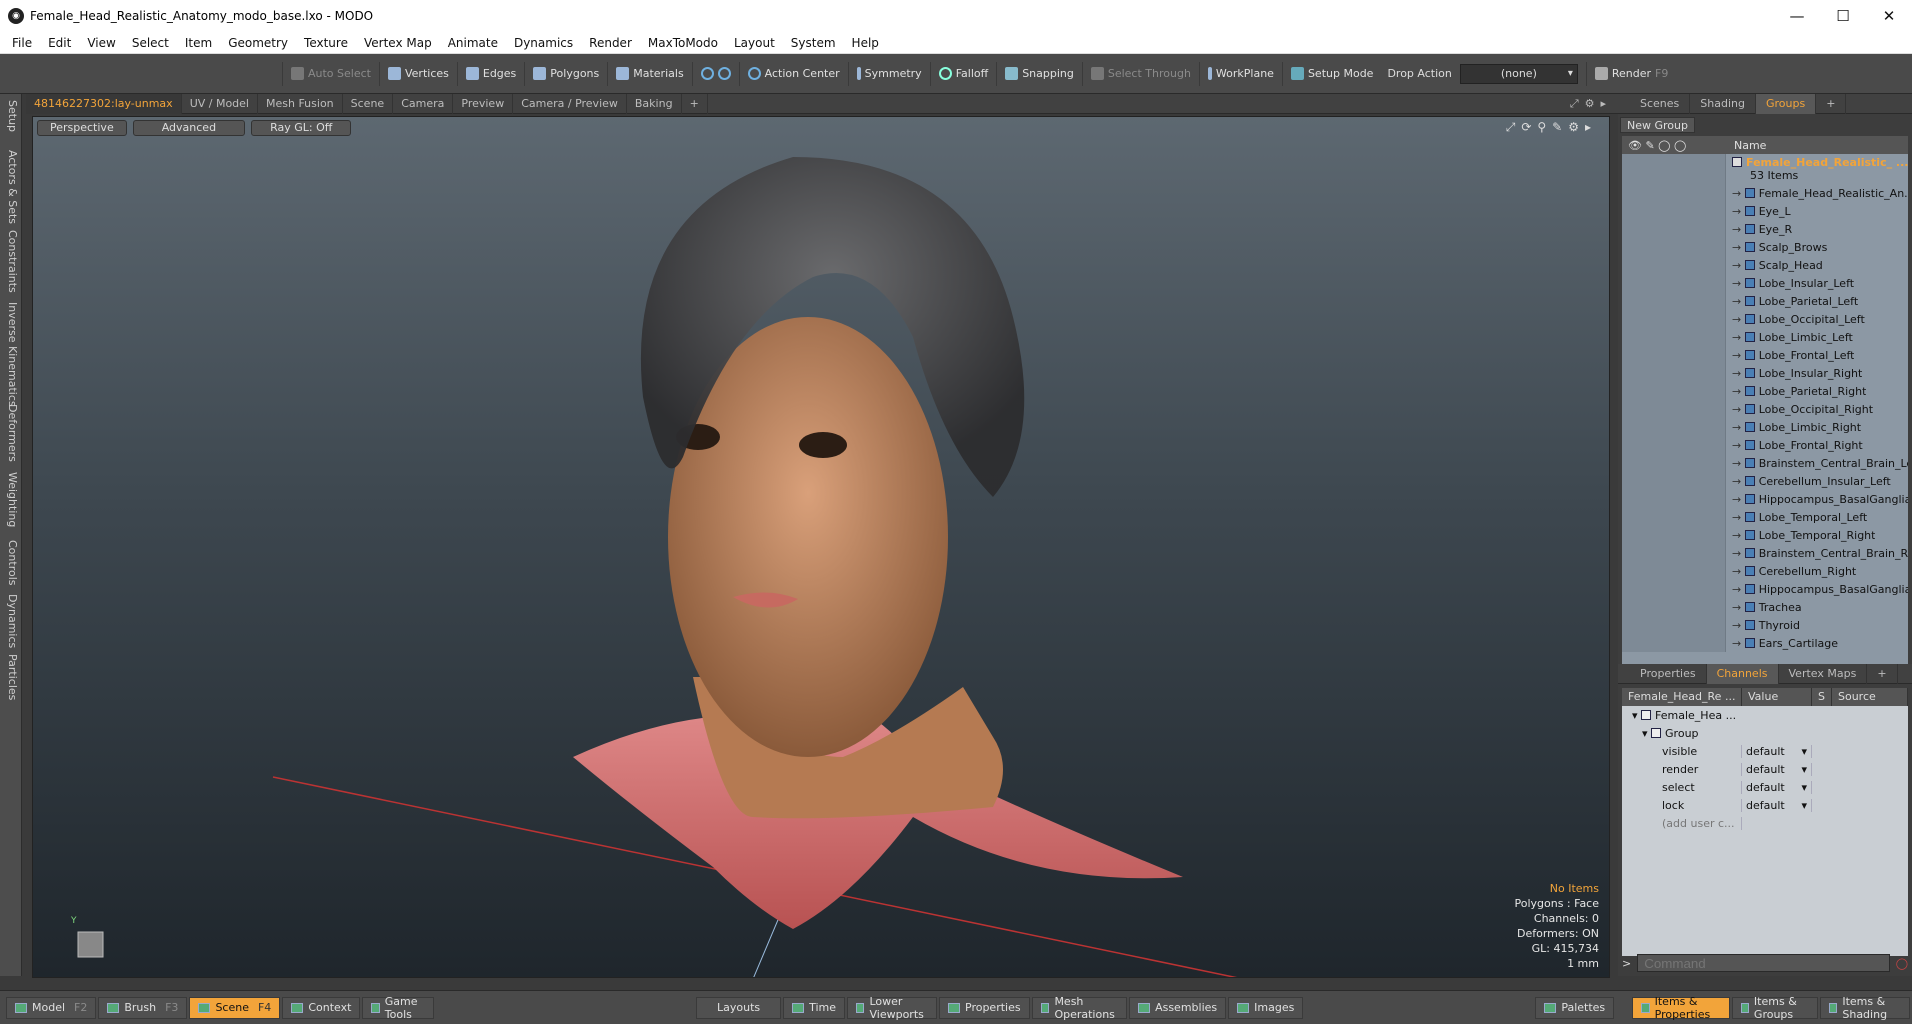 The width and height of the screenshot is (1912, 1024). What do you see at coordinates (1742, 673) in the screenshot?
I see `tab-channels: Channels` at bounding box center [1742, 673].